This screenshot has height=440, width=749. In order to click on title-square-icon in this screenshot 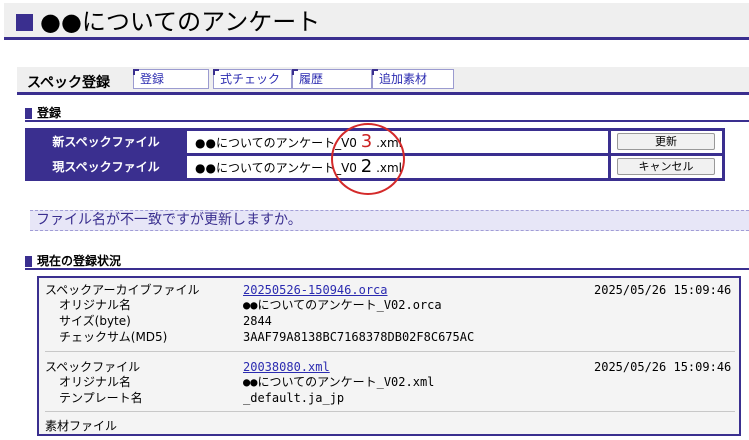, I will do `click(24, 22)`.